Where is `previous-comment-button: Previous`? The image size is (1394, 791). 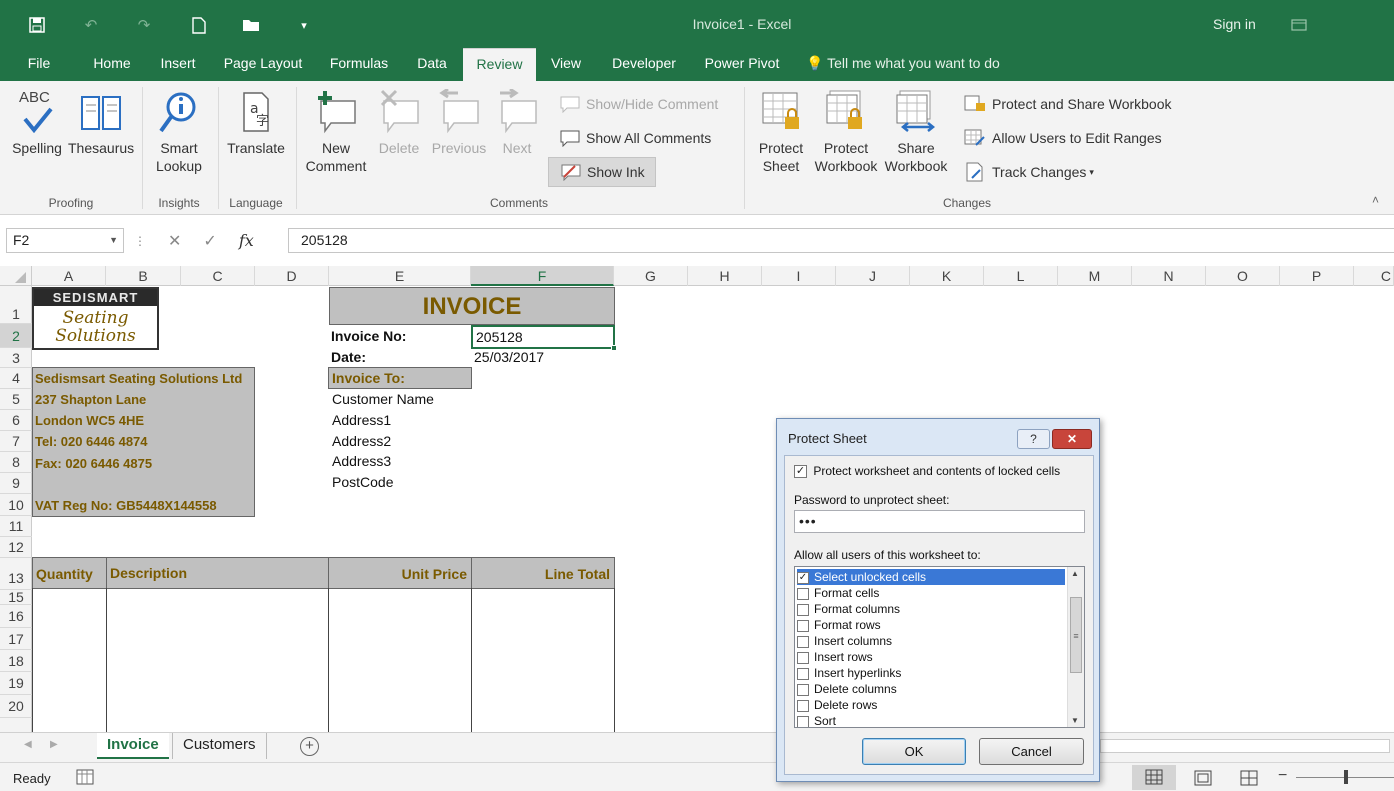 previous-comment-button: Previous is located at coordinates (459, 123).